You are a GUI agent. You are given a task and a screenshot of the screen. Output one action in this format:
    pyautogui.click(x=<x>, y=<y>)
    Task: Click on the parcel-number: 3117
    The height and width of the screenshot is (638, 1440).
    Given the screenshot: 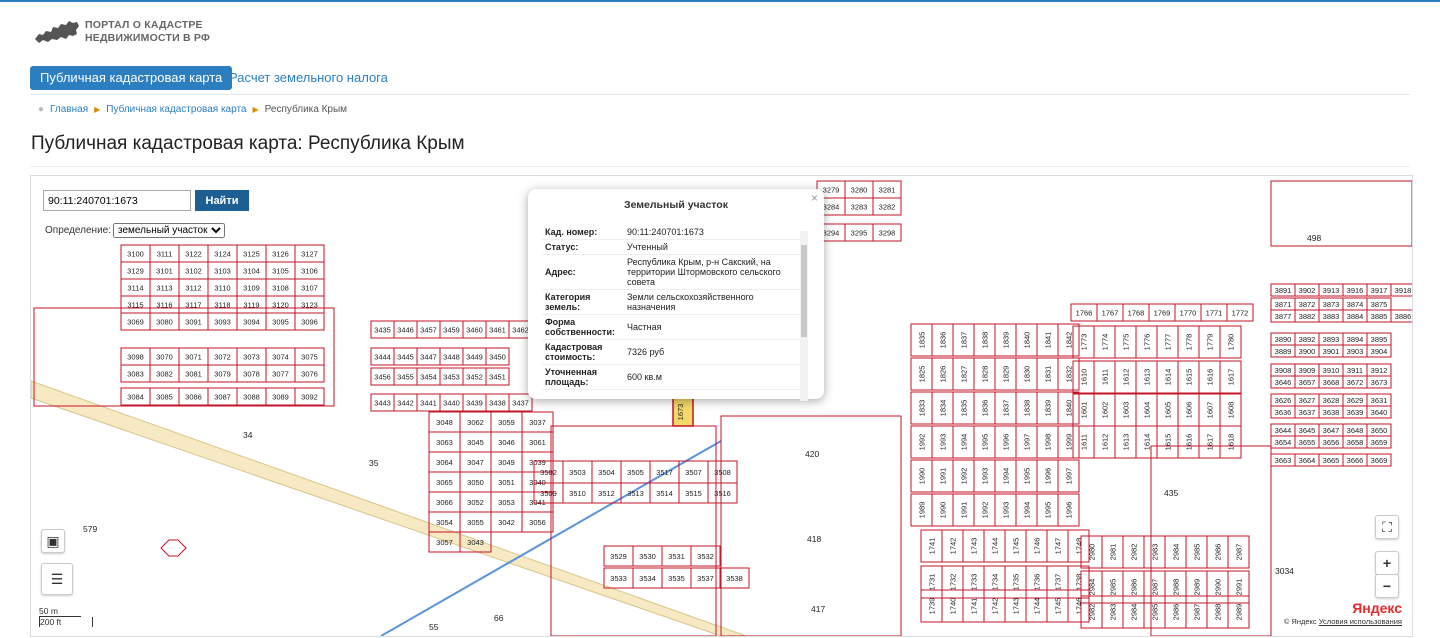 What is the action you would take?
    pyautogui.click(x=193, y=305)
    